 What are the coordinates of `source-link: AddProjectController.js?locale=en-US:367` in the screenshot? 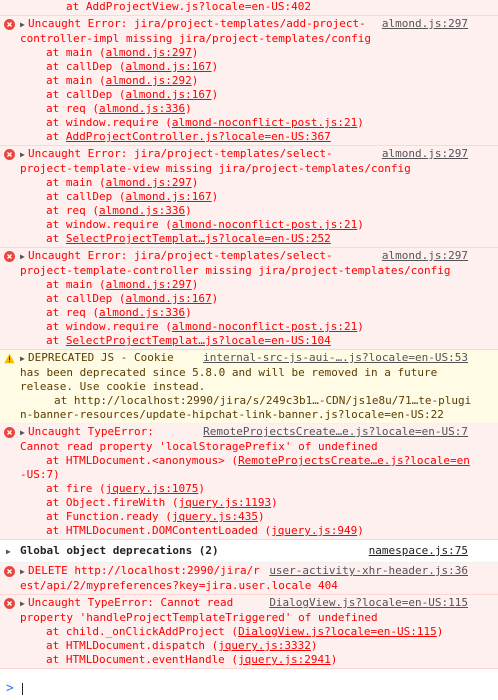 It's located at (198, 136).